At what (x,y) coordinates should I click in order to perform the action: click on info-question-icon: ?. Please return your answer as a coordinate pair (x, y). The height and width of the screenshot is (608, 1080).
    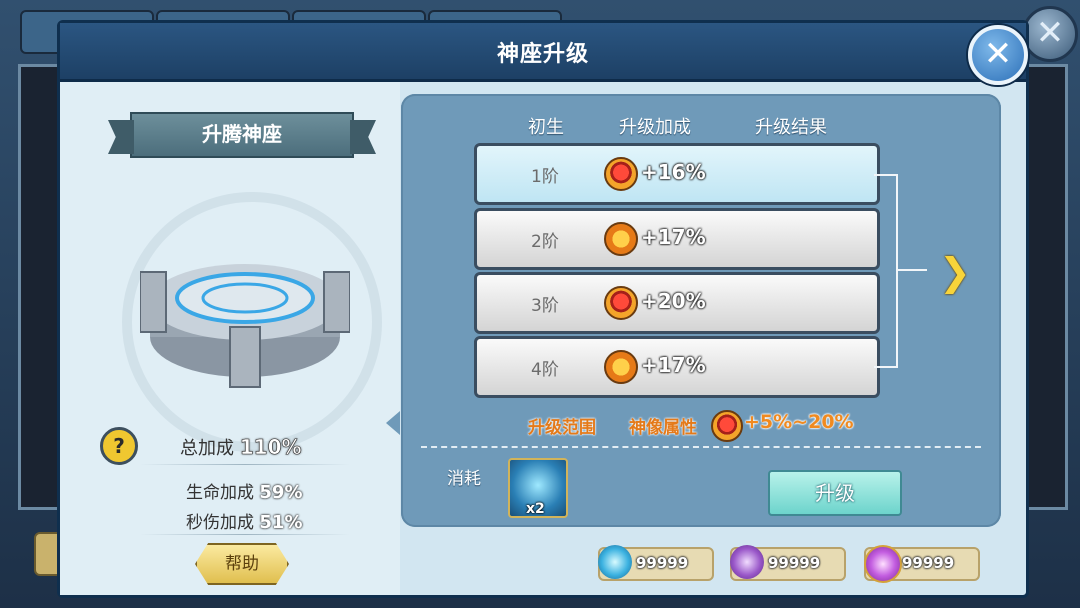
    Looking at the image, I should click on (119, 446).